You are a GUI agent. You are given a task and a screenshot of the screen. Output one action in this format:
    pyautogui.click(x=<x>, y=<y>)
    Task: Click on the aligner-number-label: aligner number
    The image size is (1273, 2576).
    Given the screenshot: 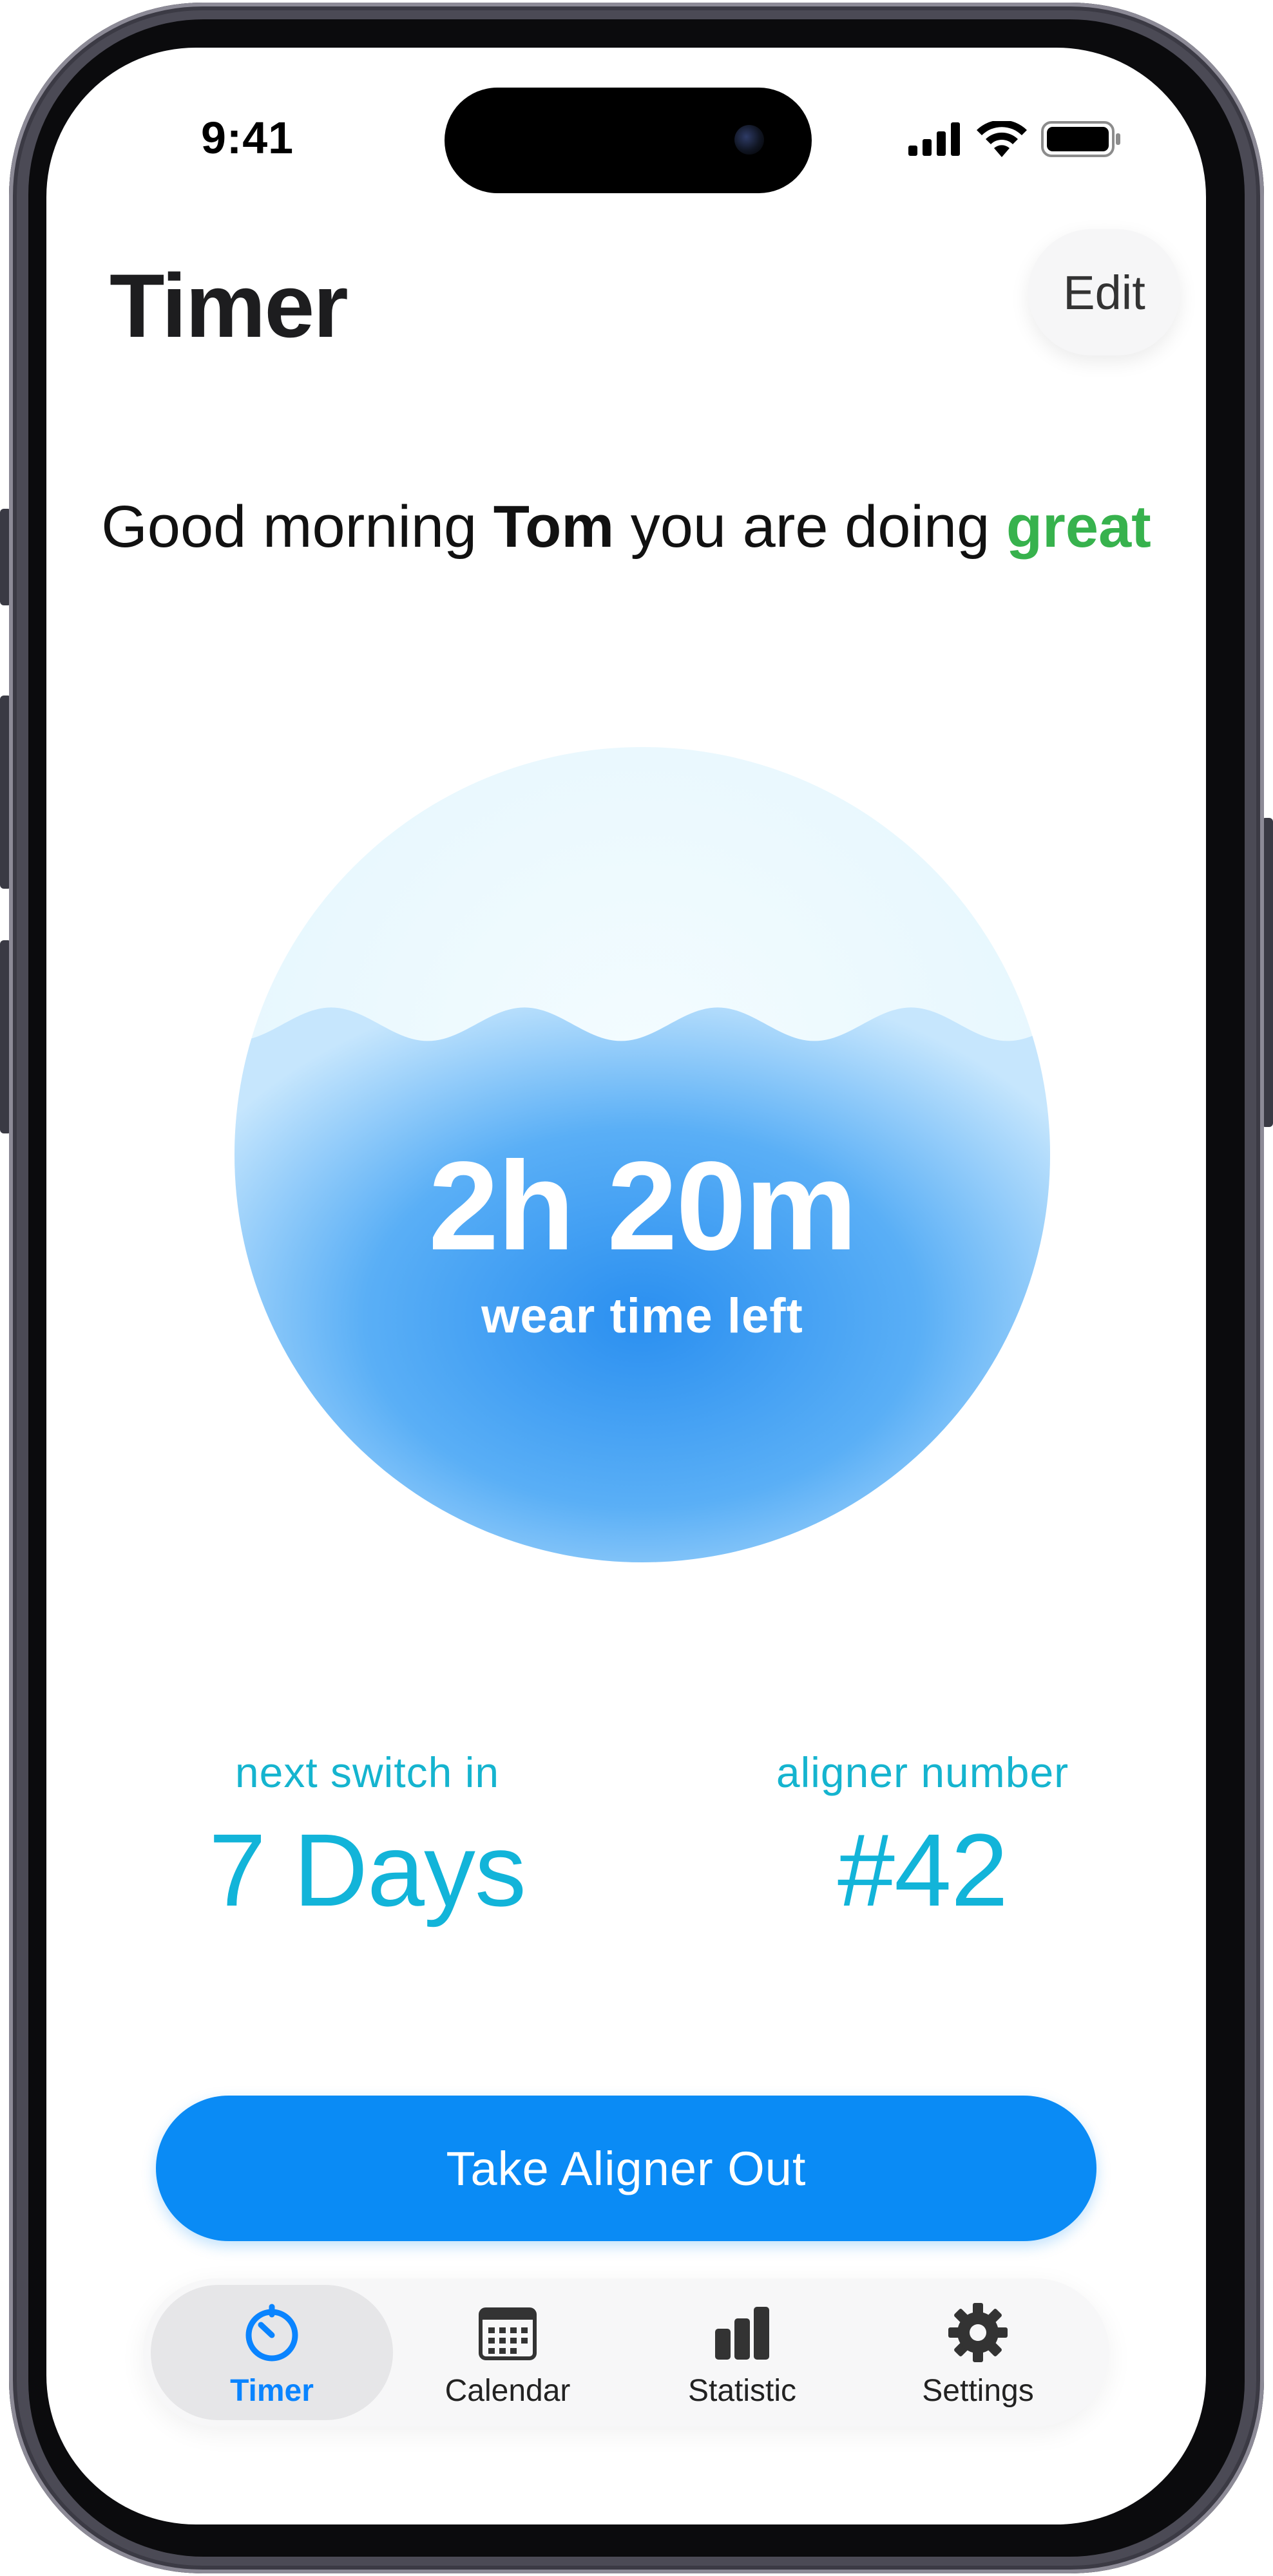 What is the action you would take?
    pyautogui.click(x=923, y=1772)
    